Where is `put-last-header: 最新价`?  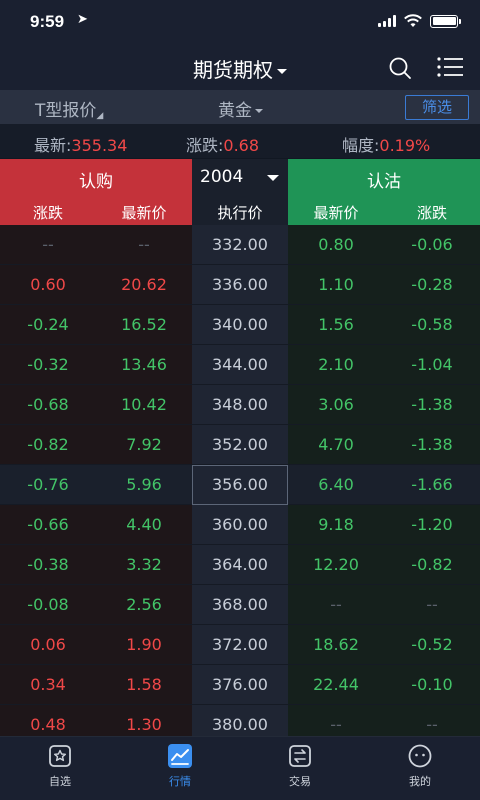 put-last-header: 最新价 is located at coordinates (336, 212).